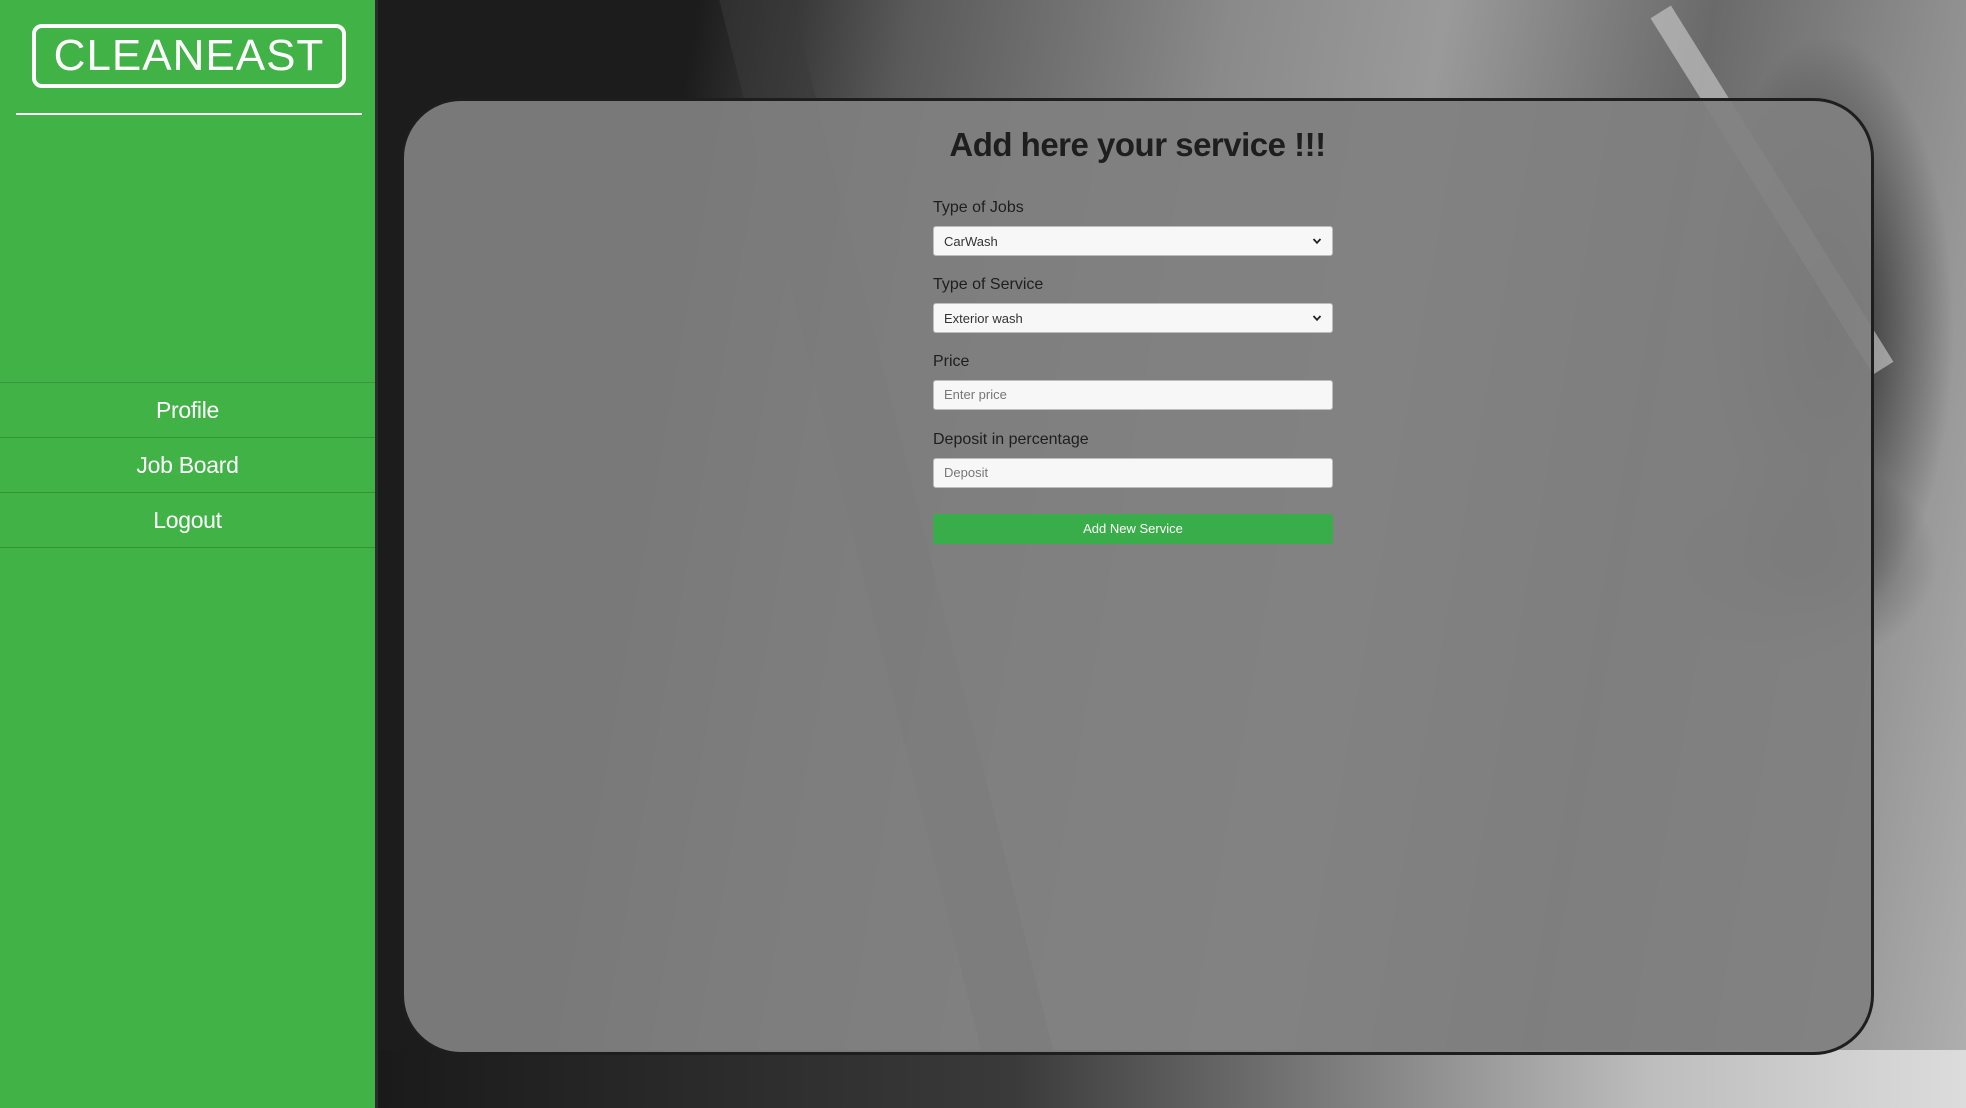 The image size is (1966, 1108). Describe the element at coordinates (1133, 318) in the screenshot. I see `service-type-select: Exterior wash` at that location.